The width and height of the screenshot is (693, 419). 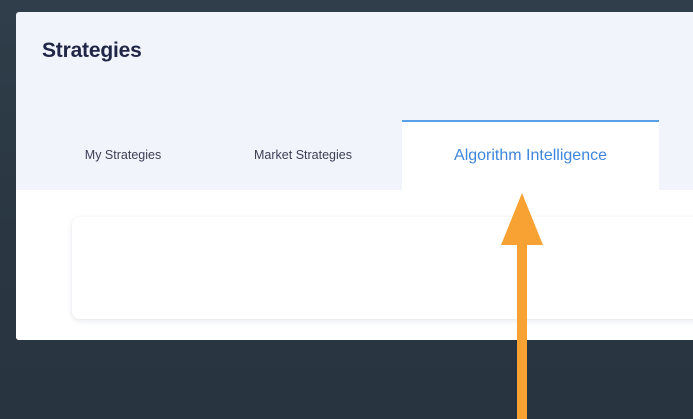 I want to click on arrow-head, so click(x=522, y=219).